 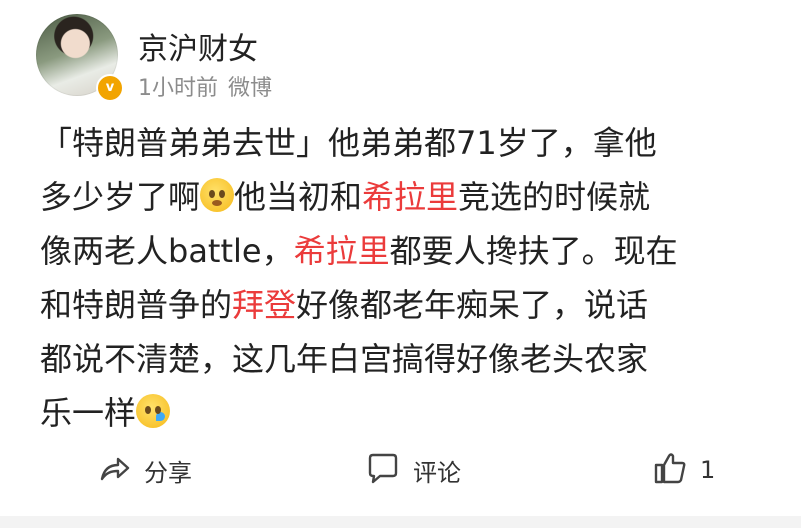 What do you see at coordinates (120, 197) in the screenshot?
I see `post-text: 多少岁了啊` at bounding box center [120, 197].